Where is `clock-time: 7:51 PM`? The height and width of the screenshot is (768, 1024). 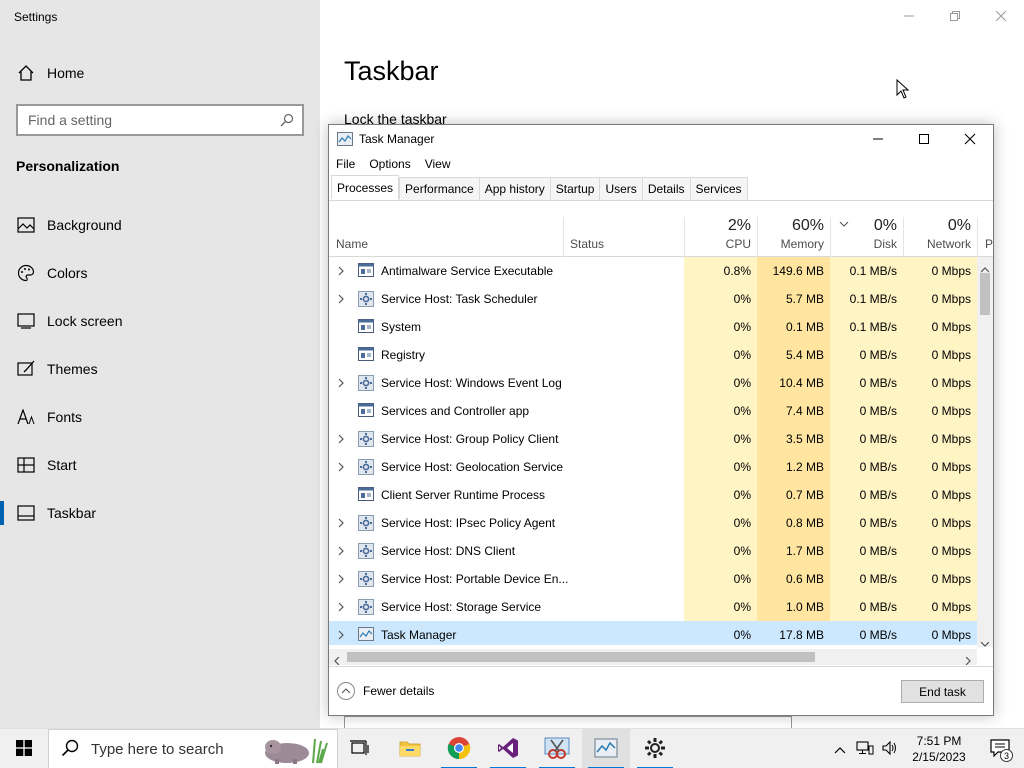 clock-time: 7:51 PM is located at coordinates (939, 741).